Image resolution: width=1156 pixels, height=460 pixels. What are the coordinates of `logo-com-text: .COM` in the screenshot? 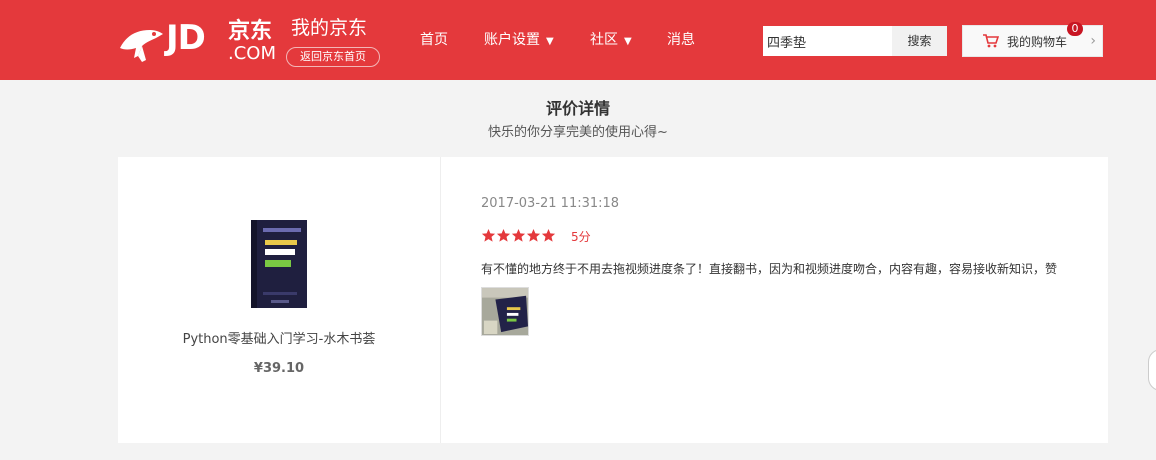 It's located at (252, 53).